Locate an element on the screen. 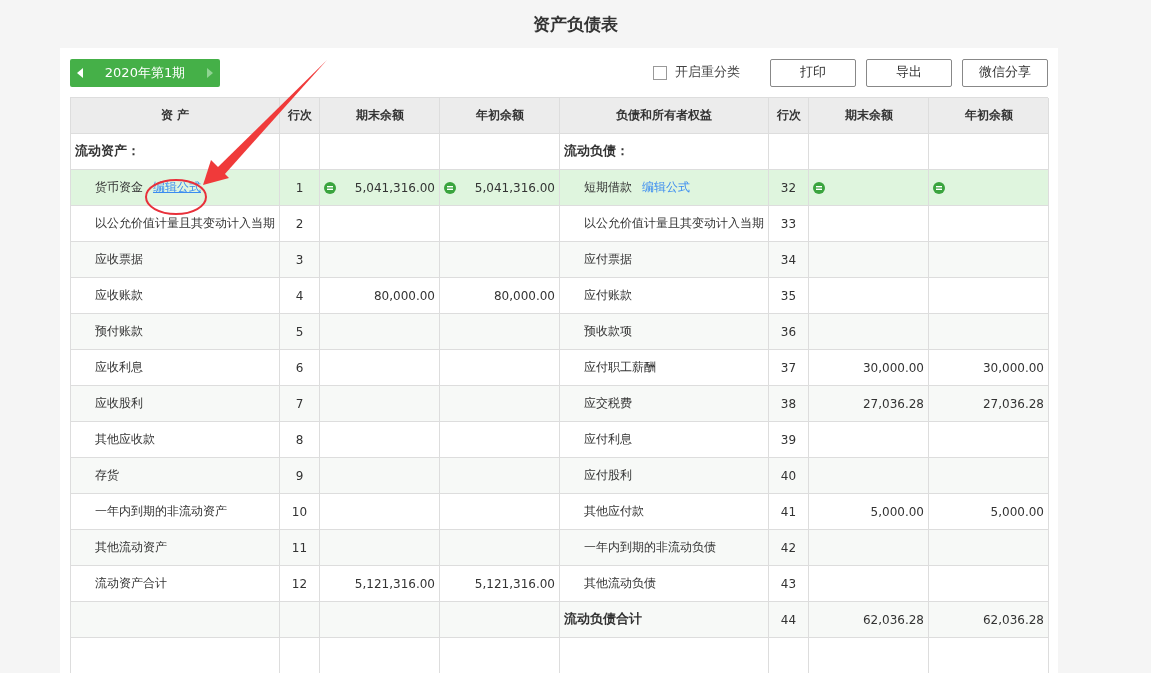 This screenshot has width=1151, height=673. toolbar-button: 导出 is located at coordinates (909, 72).